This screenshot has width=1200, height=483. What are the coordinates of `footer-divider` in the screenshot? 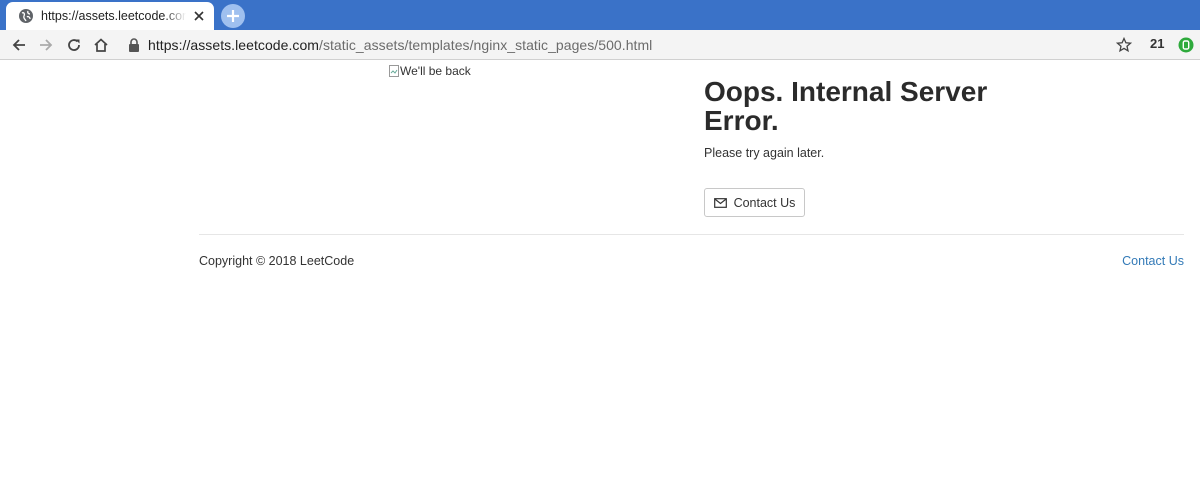 It's located at (691, 234).